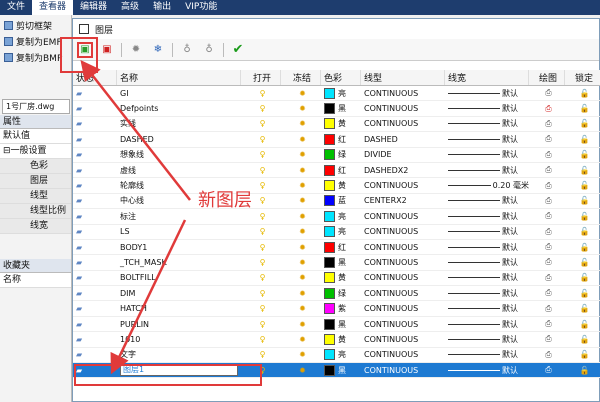 The width and height of the screenshot is (600, 402). Describe the element at coordinates (336, 325) in the screenshot. I see `table-row: ▰ PURLIN ♀ ✹ 黑 CONTINUOUS 默认 ⎙ 🔓` at that location.